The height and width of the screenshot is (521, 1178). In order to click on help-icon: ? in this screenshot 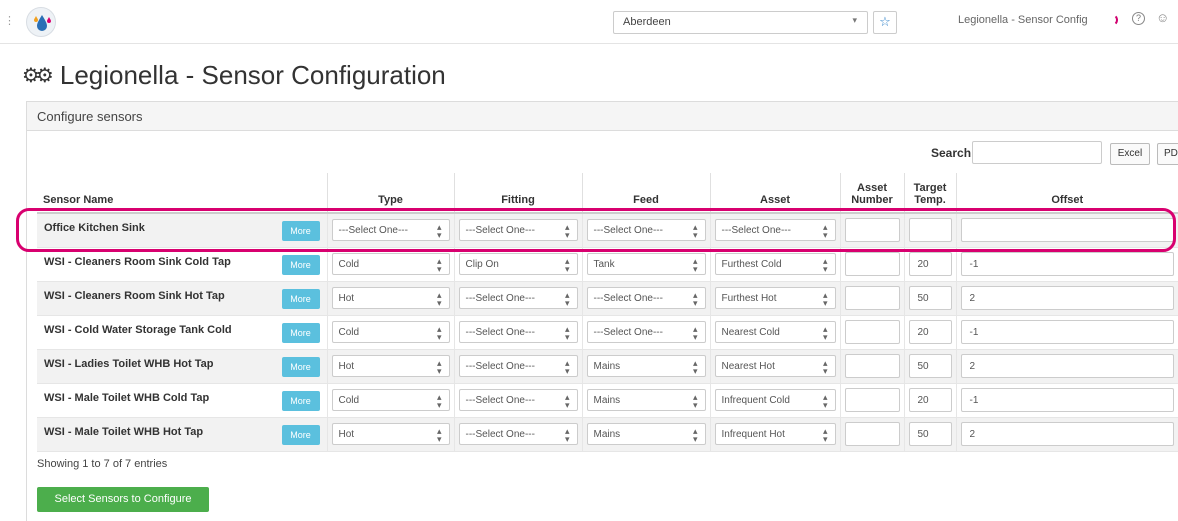, I will do `click(1138, 18)`.